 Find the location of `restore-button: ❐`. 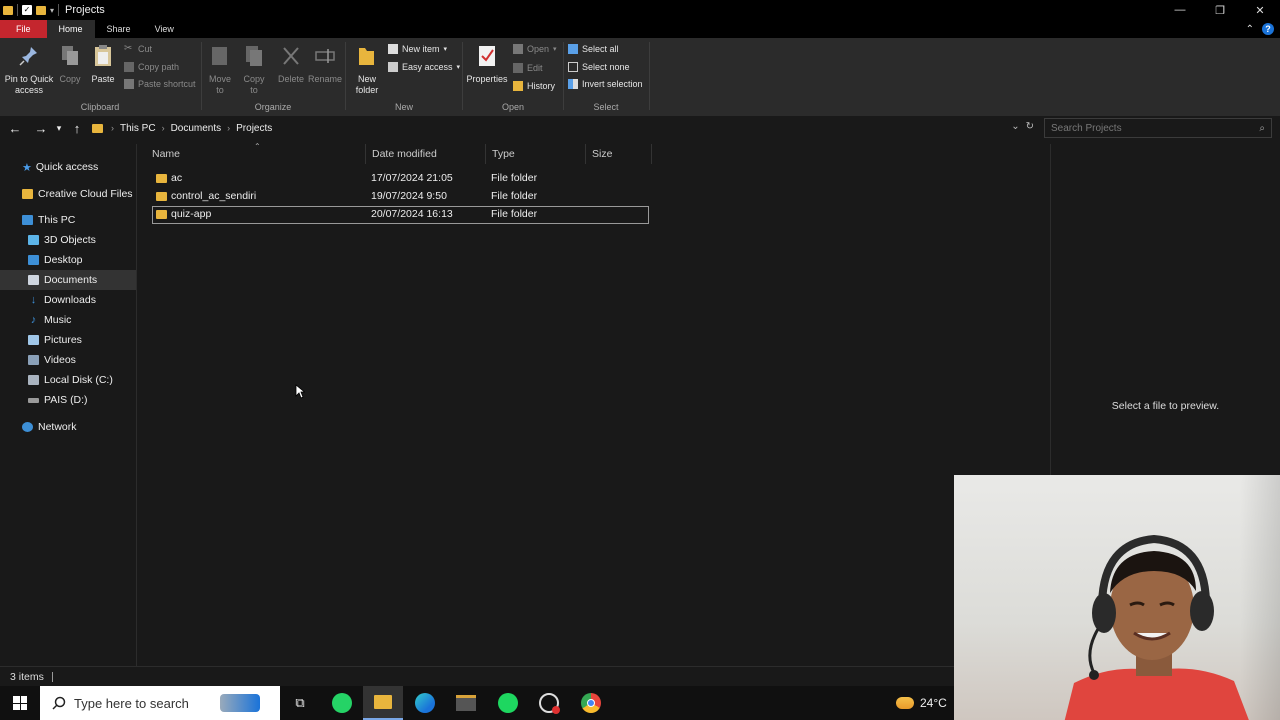

restore-button: ❐ is located at coordinates (1220, 10).